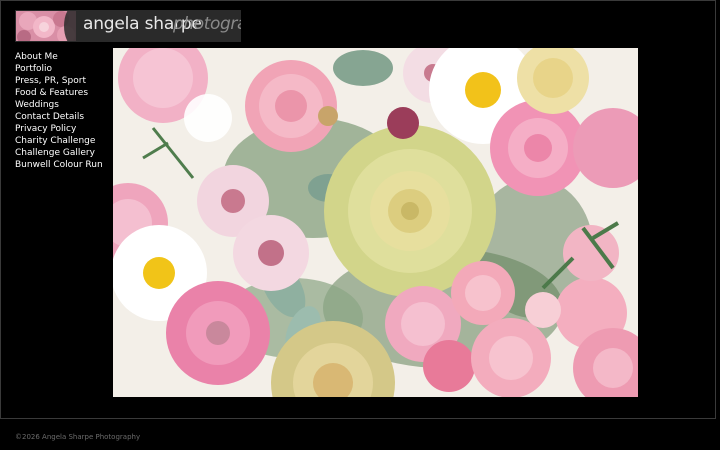  What do you see at coordinates (59, 69) in the screenshot?
I see `nav-item-portfolio: Portfolio` at bounding box center [59, 69].